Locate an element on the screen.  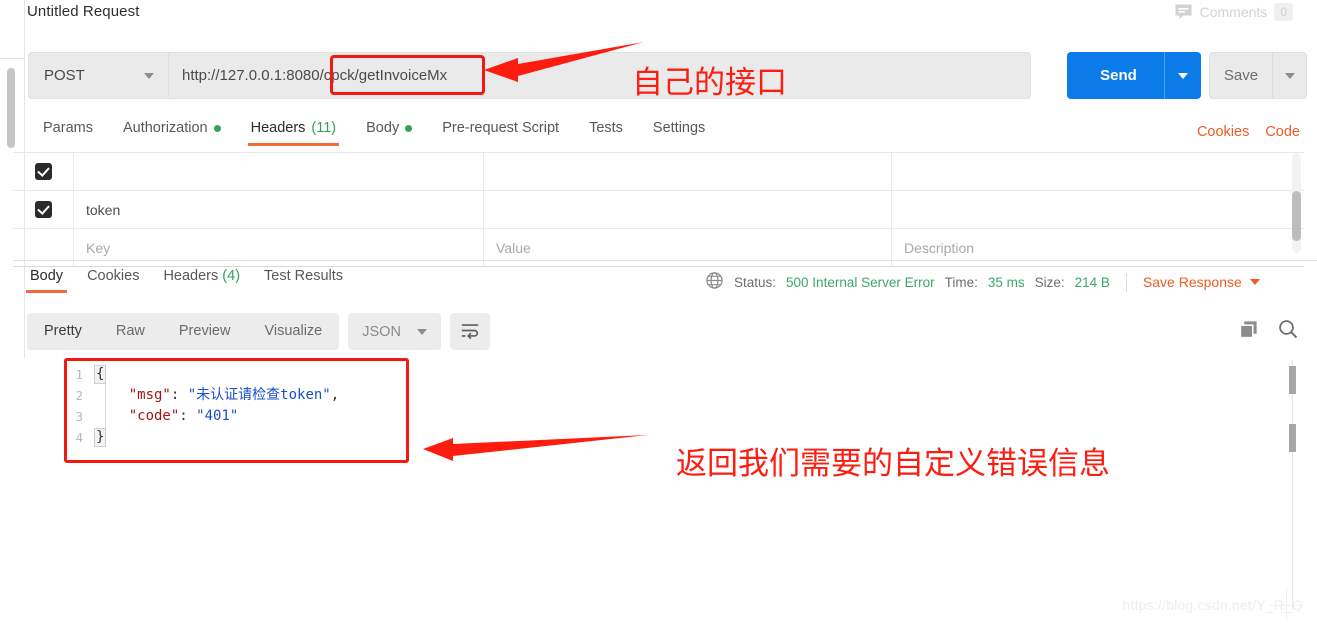
response-tab-test-results: Test Results is located at coordinates (303, 280).